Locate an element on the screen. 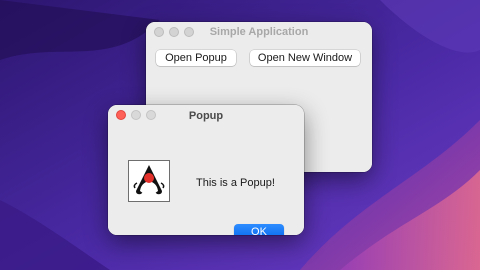 This screenshot has height=270, width=480. ok-button: OK is located at coordinates (259, 229).